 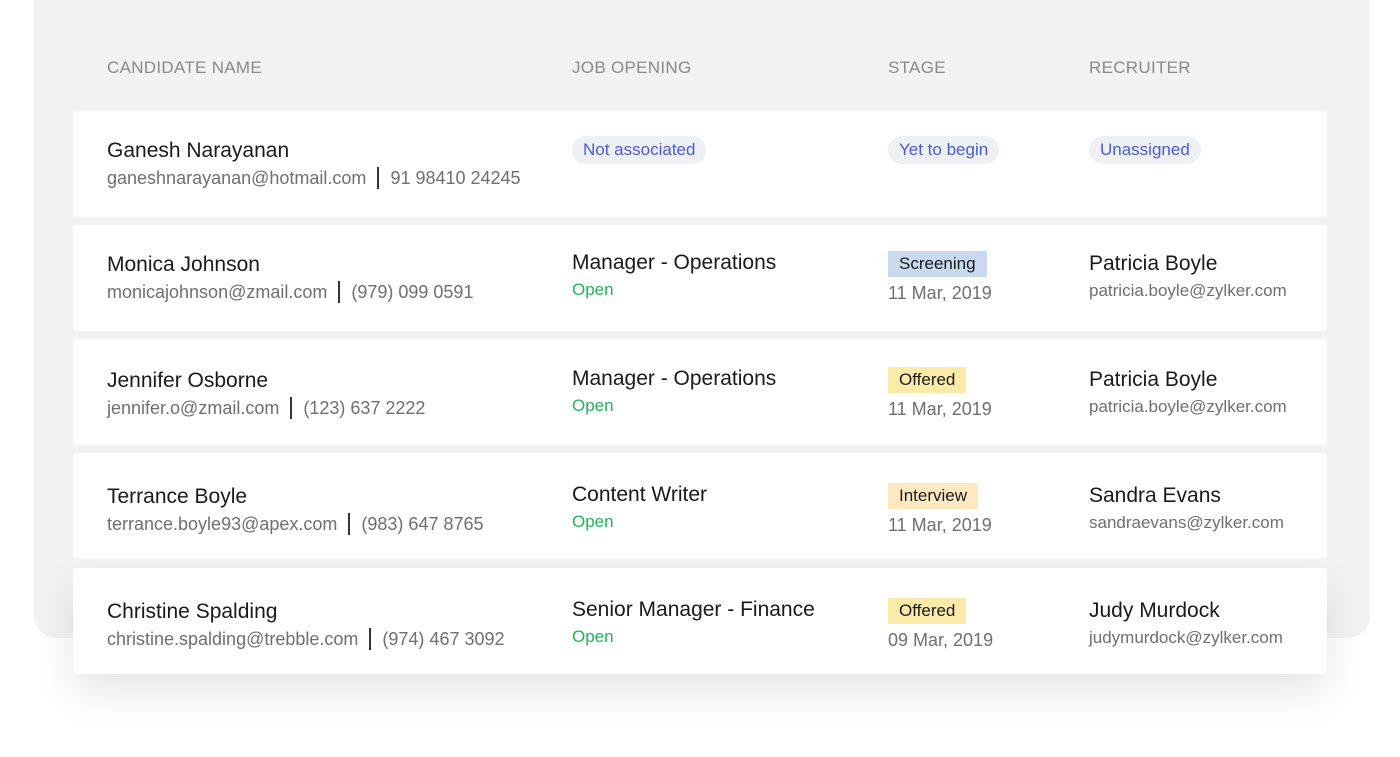 I want to click on candidate-email: christine.spalding@trebble.com, so click(x=232, y=639).